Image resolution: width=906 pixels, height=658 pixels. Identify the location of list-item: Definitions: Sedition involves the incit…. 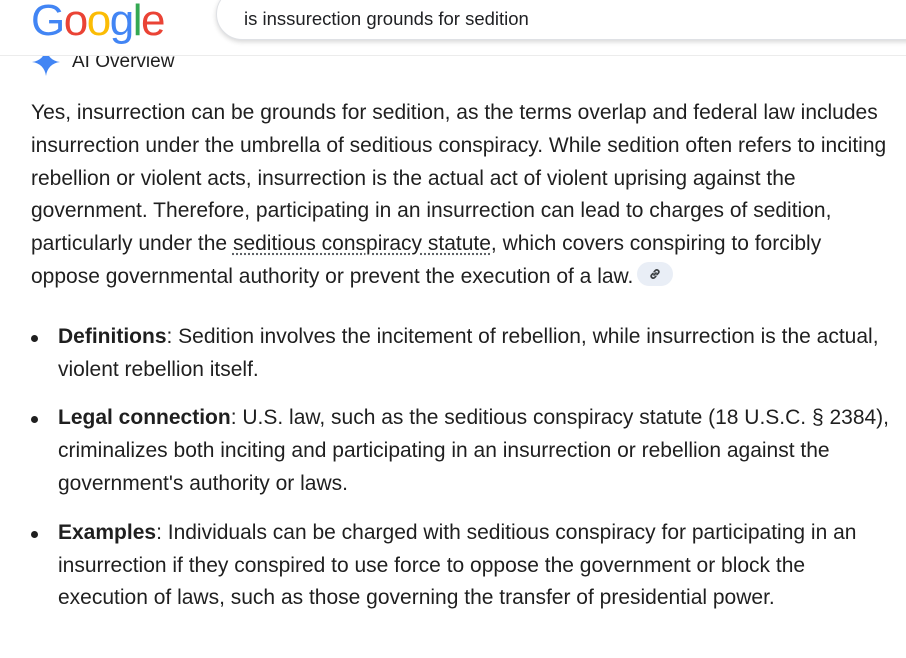
(462, 354).